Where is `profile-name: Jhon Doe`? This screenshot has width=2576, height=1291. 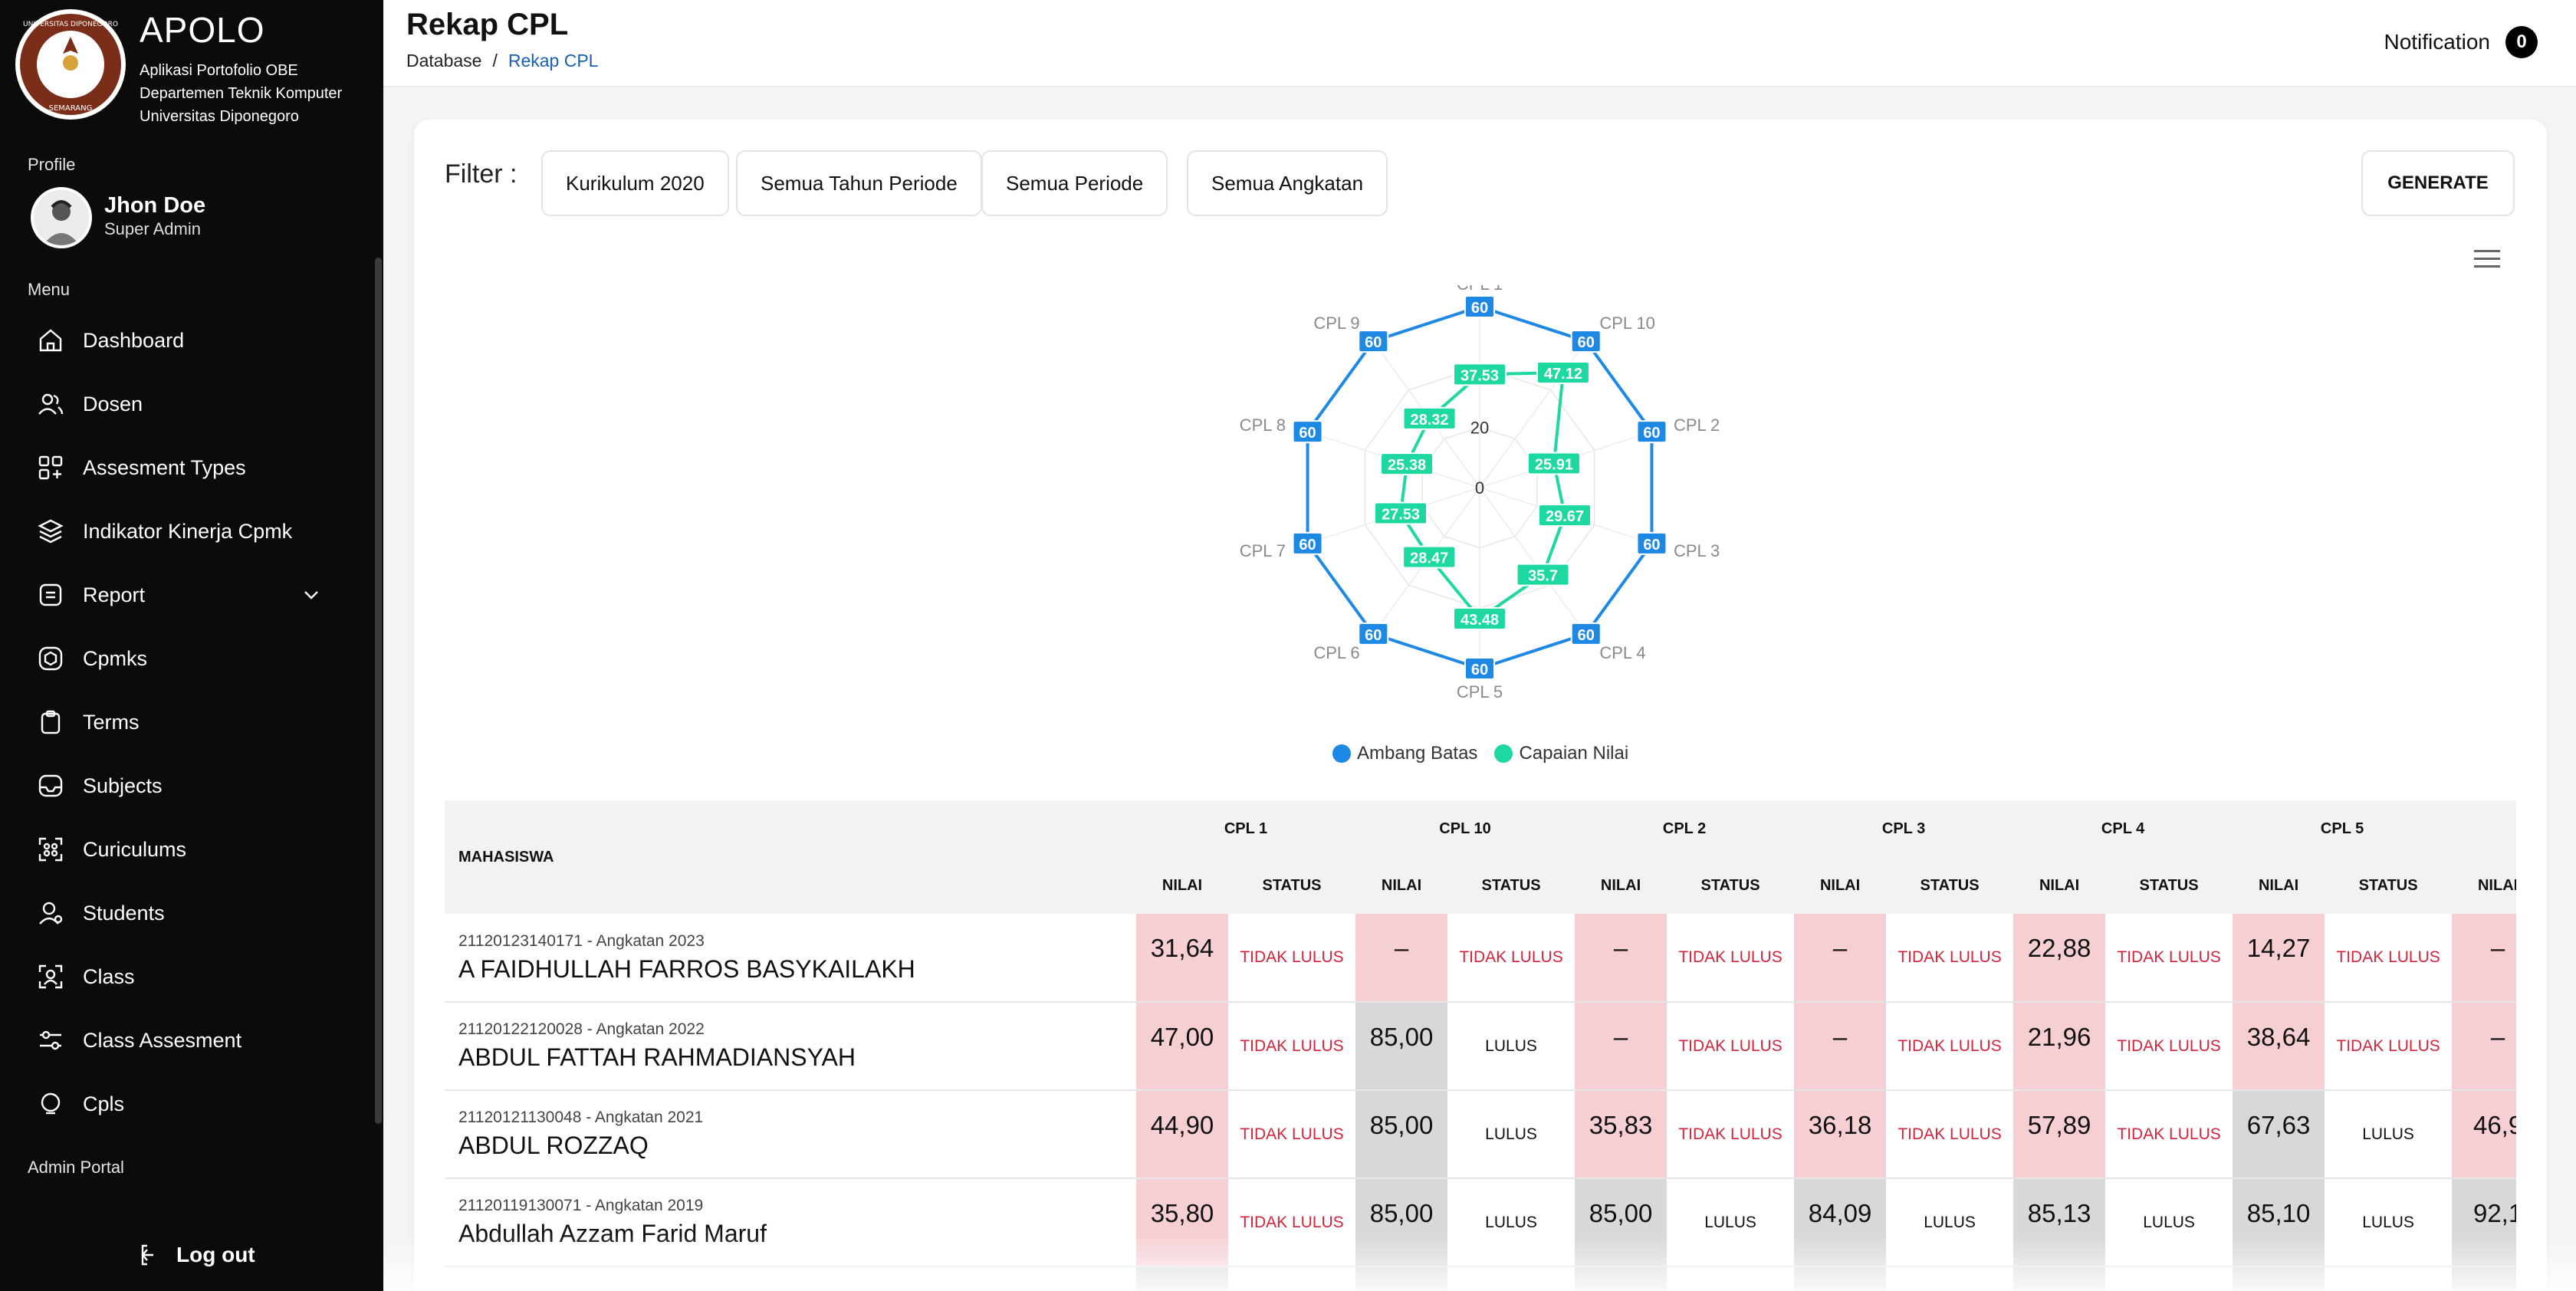 profile-name: Jhon Doe is located at coordinates (155, 205).